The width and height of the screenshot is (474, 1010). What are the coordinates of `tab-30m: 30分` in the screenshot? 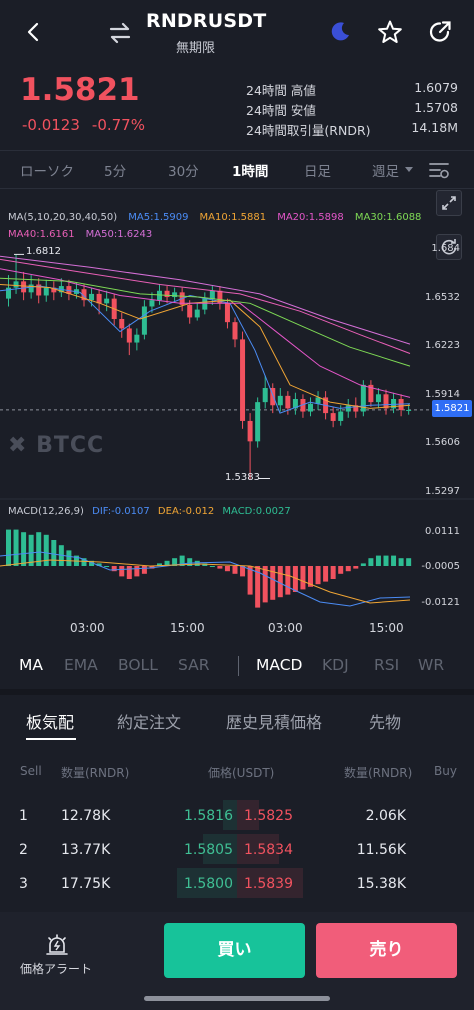 It's located at (183, 170).